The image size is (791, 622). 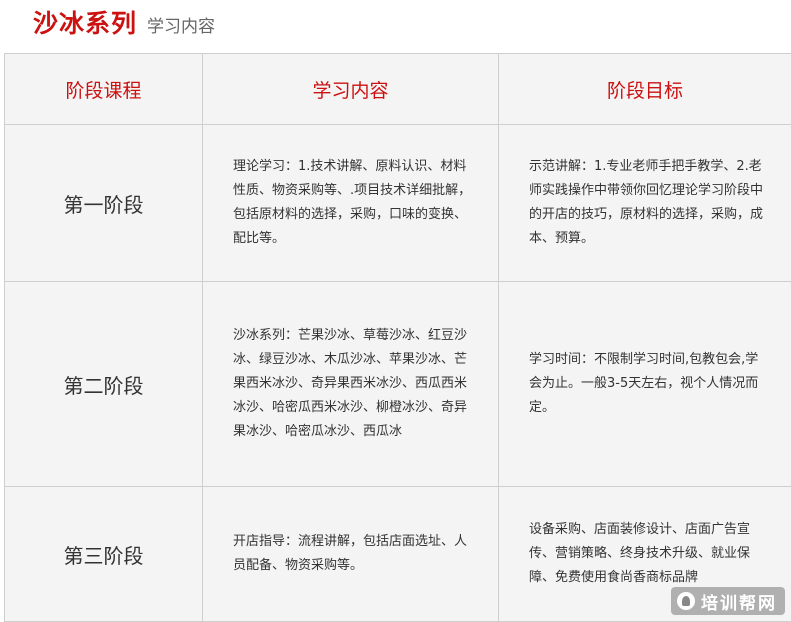 I want to click on page-title: 沙冰系列, so click(x=85, y=22).